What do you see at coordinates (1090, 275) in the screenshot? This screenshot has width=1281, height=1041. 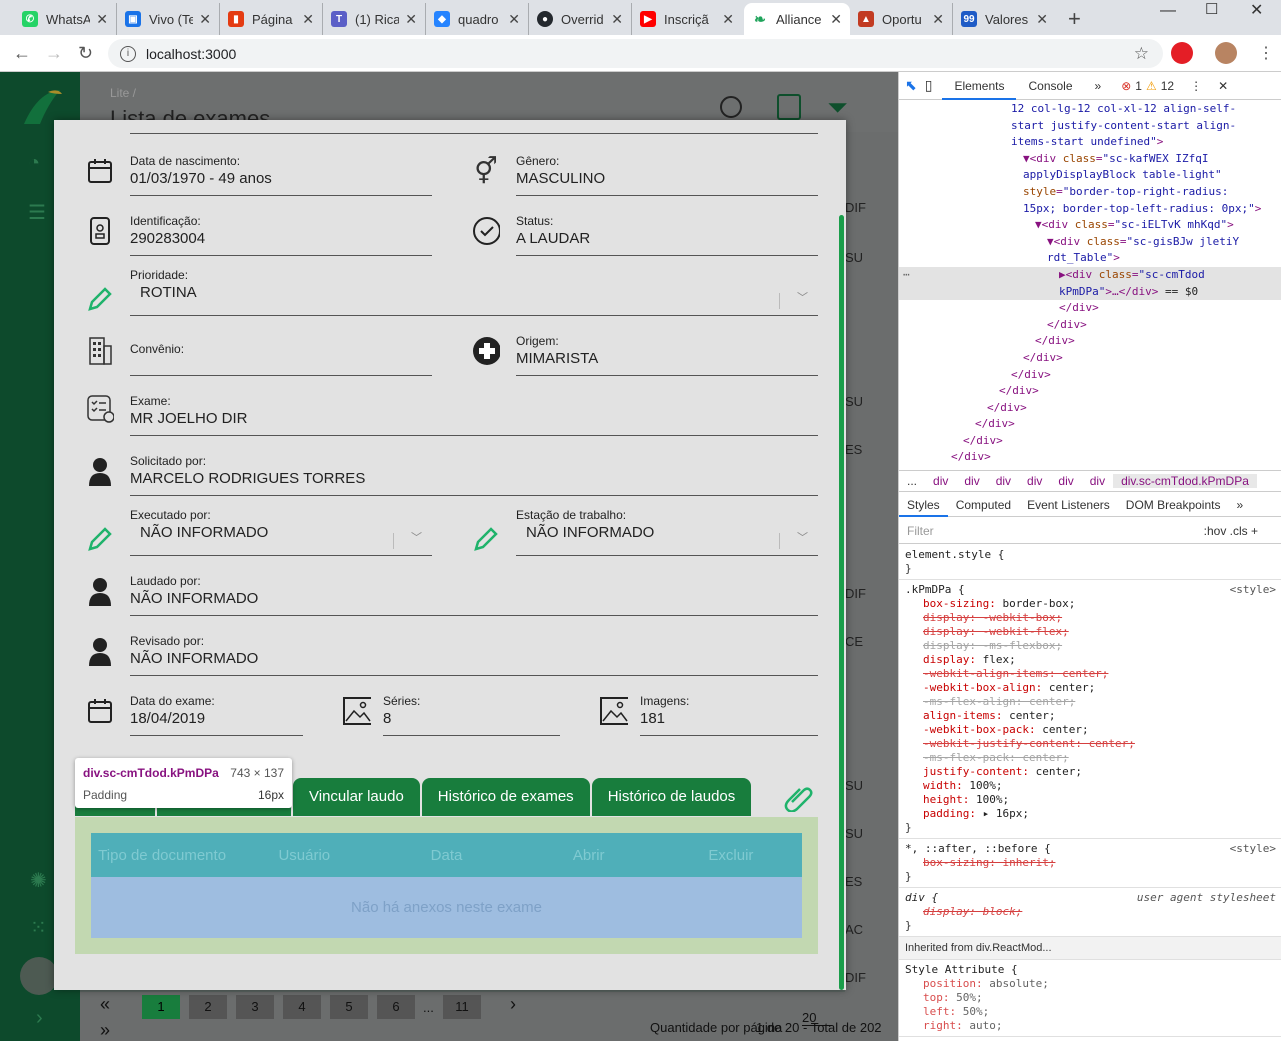 I see `selected-node: ⋯ ▶<div class="sc-cmTdod` at bounding box center [1090, 275].